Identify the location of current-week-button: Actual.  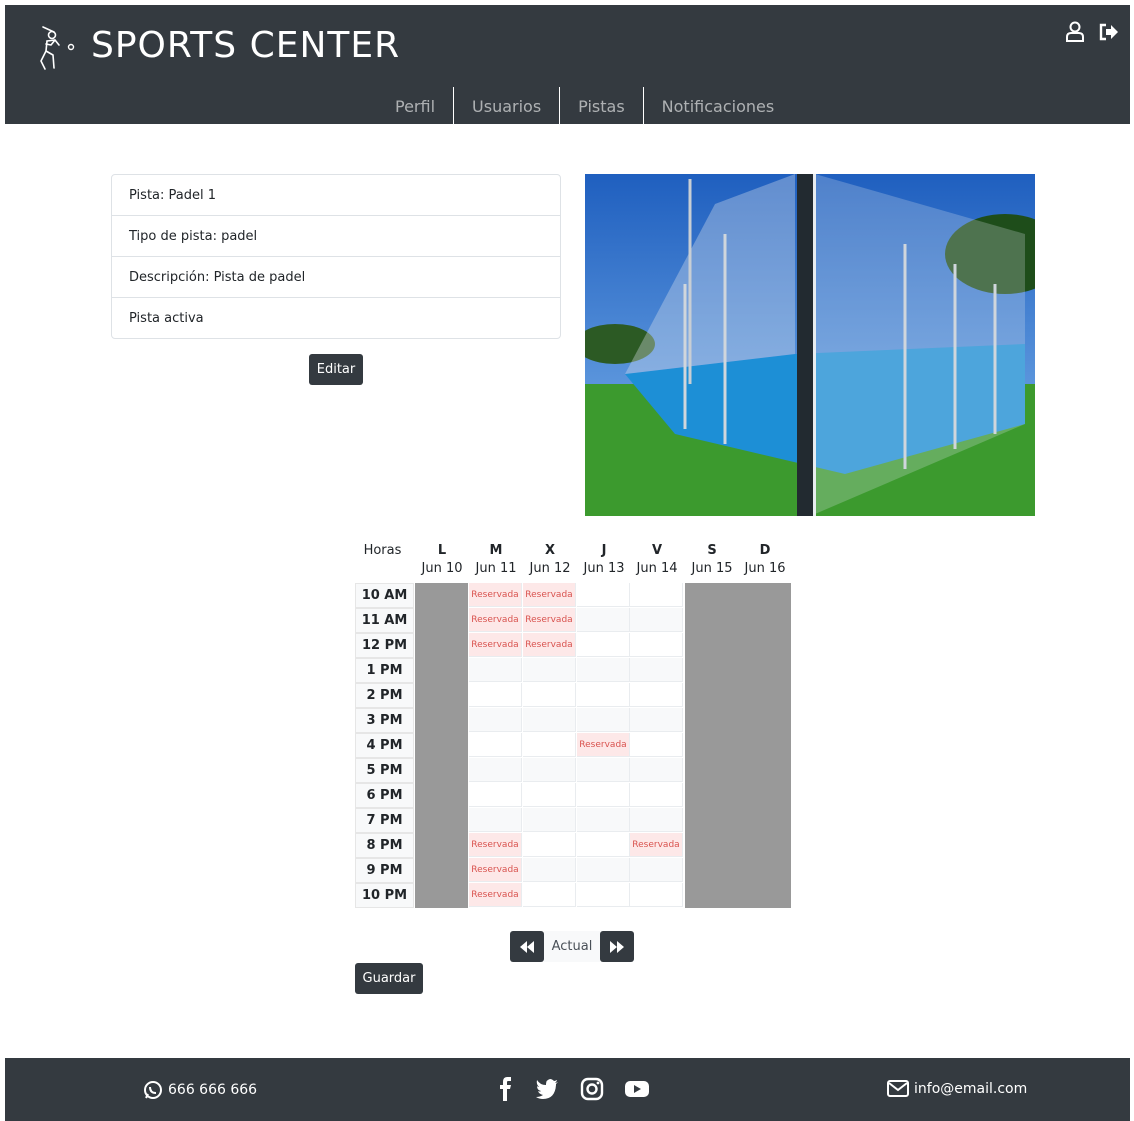
(572, 946).